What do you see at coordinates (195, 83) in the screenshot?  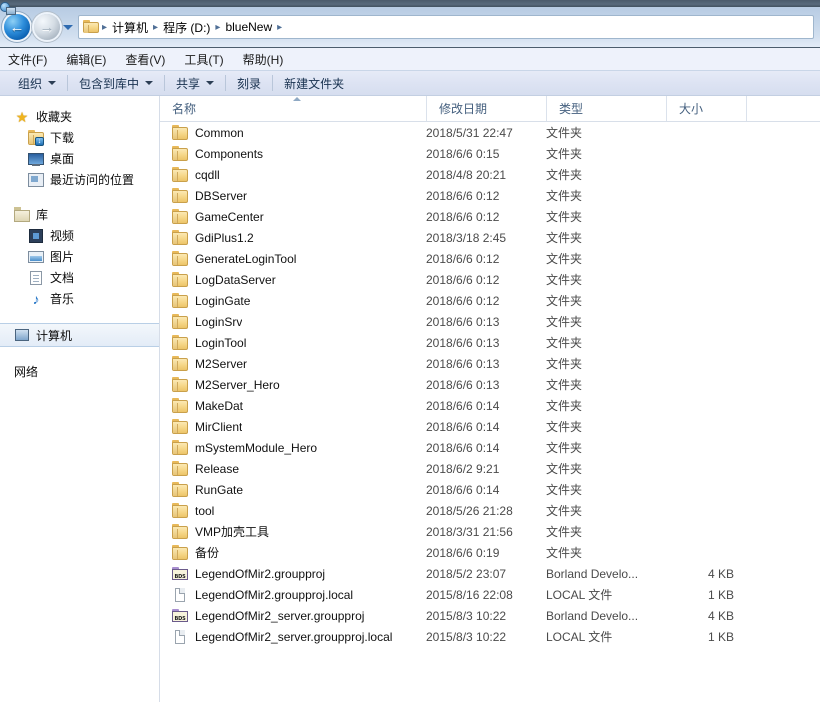 I see `share-button: 共享` at bounding box center [195, 83].